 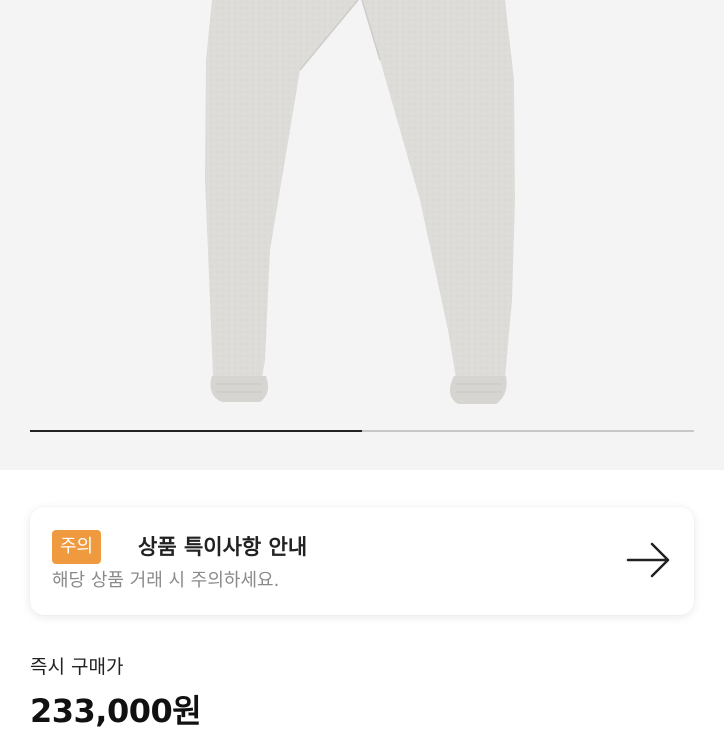 I want to click on notice-card: 주의 상품 특이사항 안내 해당 상품 거래 시 주의하세요., so click(x=362, y=561).